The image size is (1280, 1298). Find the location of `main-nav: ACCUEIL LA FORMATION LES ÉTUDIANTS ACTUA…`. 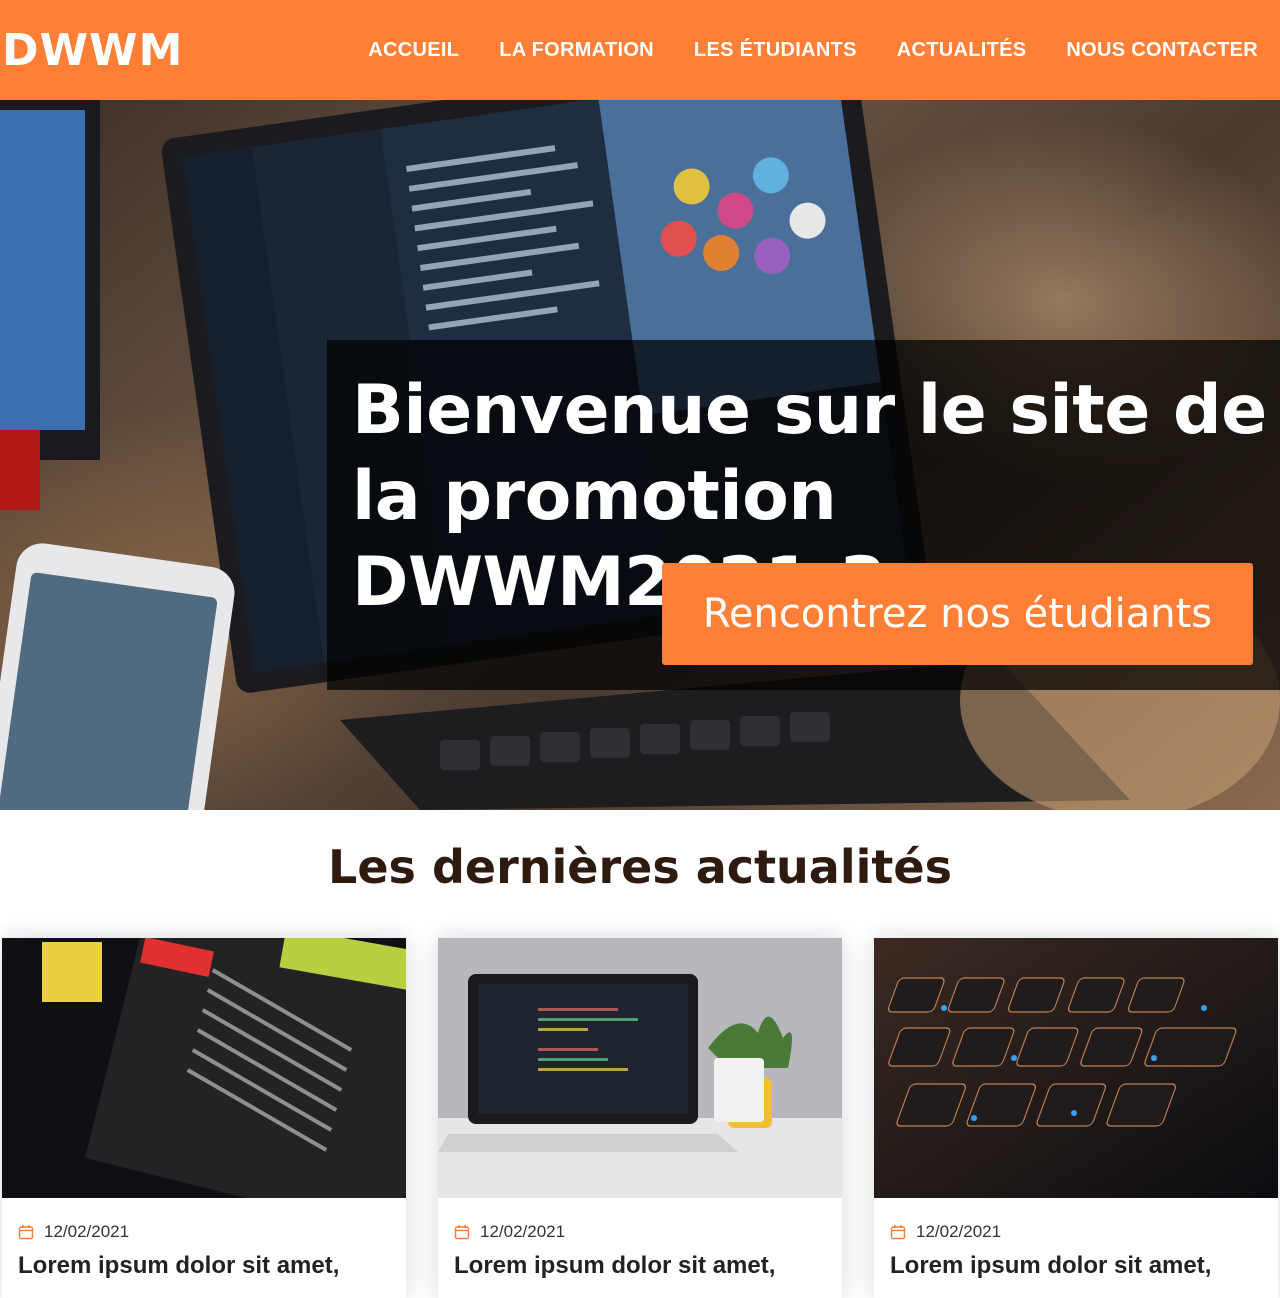

main-nav: ACCUEIL LA FORMATION LES ÉTUDIANTS ACTUA… is located at coordinates (813, 50).